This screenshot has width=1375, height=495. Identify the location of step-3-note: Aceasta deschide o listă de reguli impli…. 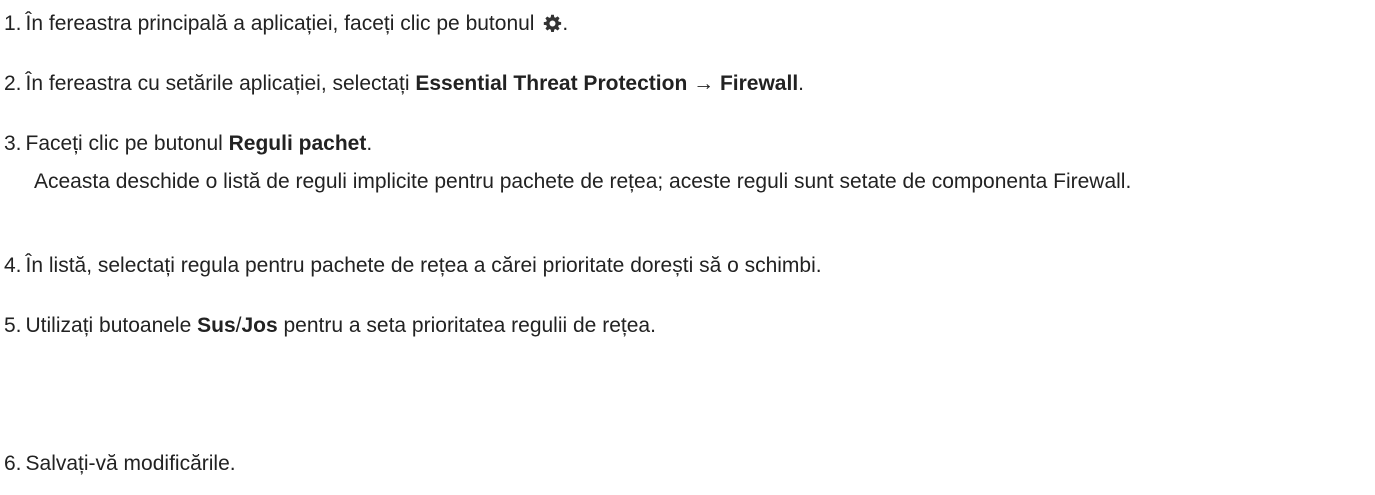
(583, 181).